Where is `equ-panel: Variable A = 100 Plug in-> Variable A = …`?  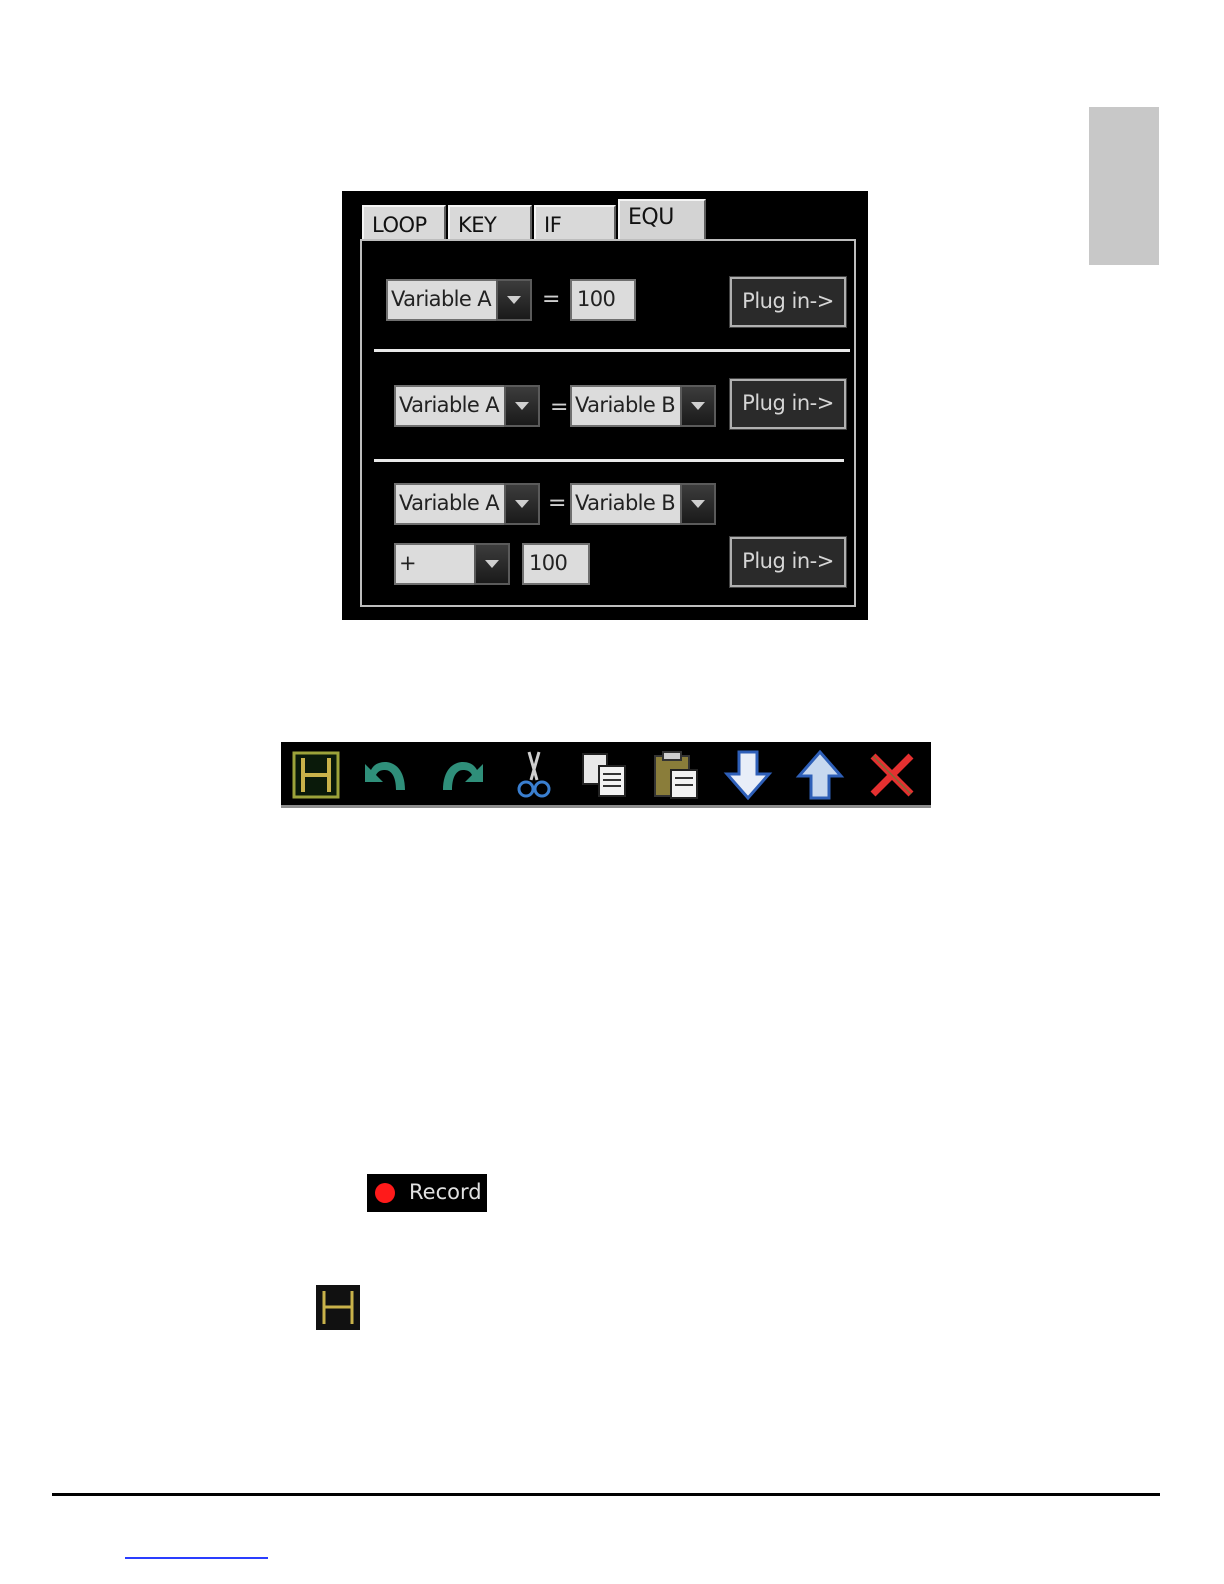 equ-panel: Variable A = 100 Plug in-> Variable A = … is located at coordinates (608, 423).